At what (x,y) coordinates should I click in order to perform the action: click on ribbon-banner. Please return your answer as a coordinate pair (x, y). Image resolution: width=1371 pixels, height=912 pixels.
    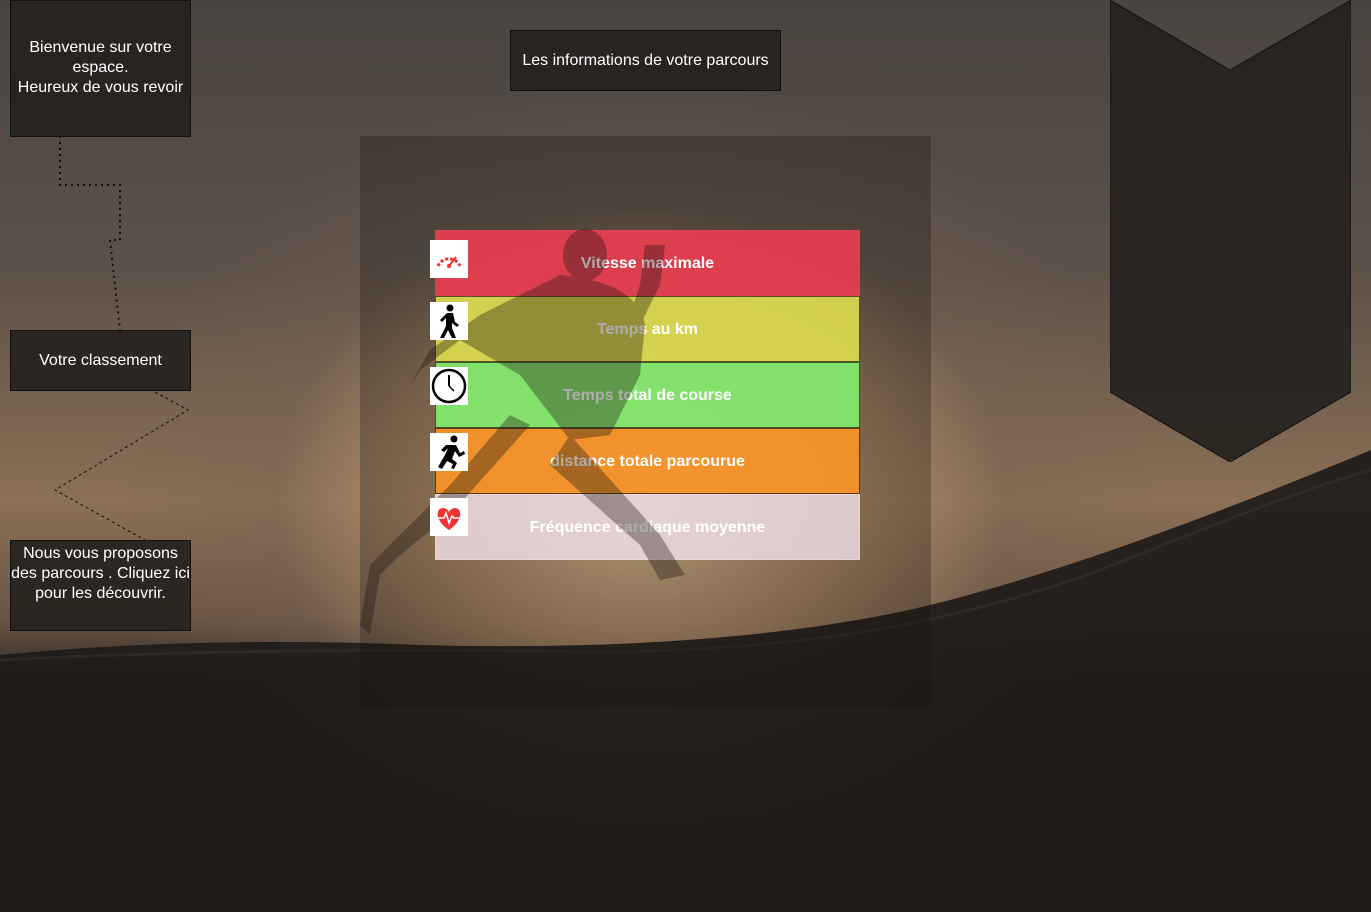
    Looking at the image, I should click on (1230, 231).